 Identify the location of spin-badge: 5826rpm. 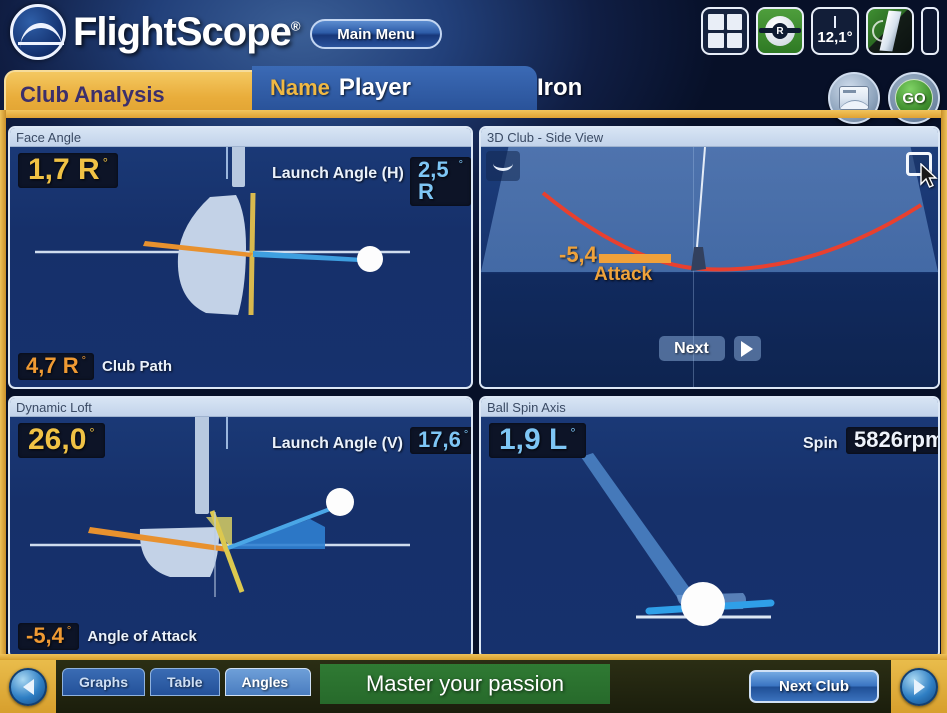
(893, 440).